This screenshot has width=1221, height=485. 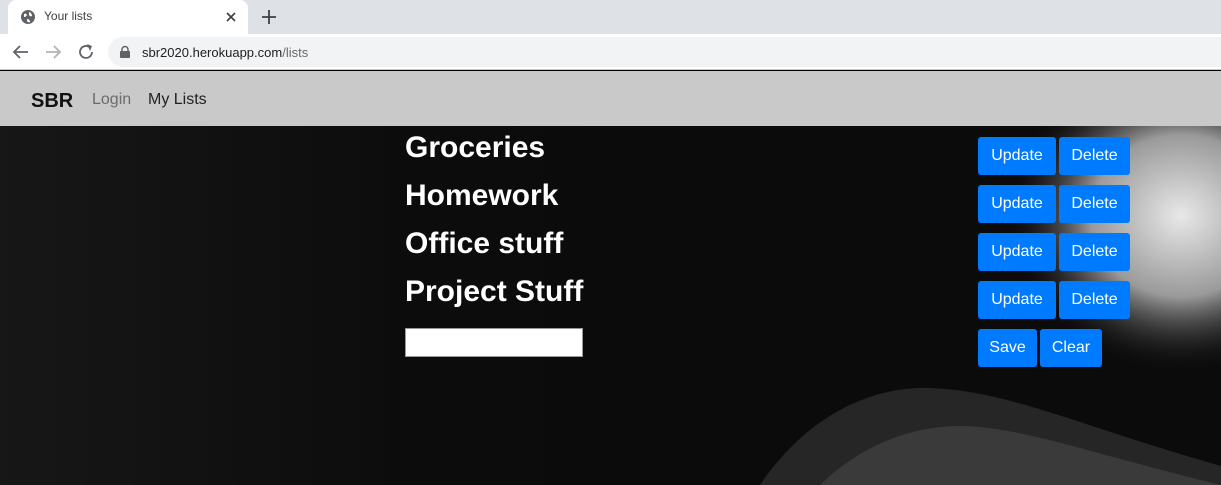 What do you see at coordinates (68, 16) in the screenshot?
I see `tab-title: Your lists` at bounding box center [68, 16].